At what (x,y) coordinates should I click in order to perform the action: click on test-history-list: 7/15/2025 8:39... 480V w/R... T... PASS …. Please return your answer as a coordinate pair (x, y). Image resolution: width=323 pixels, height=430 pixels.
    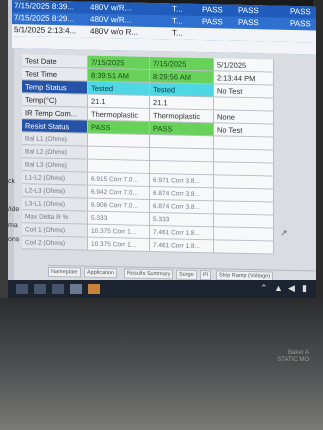
    Looking at the image, I should click on (164, 27).